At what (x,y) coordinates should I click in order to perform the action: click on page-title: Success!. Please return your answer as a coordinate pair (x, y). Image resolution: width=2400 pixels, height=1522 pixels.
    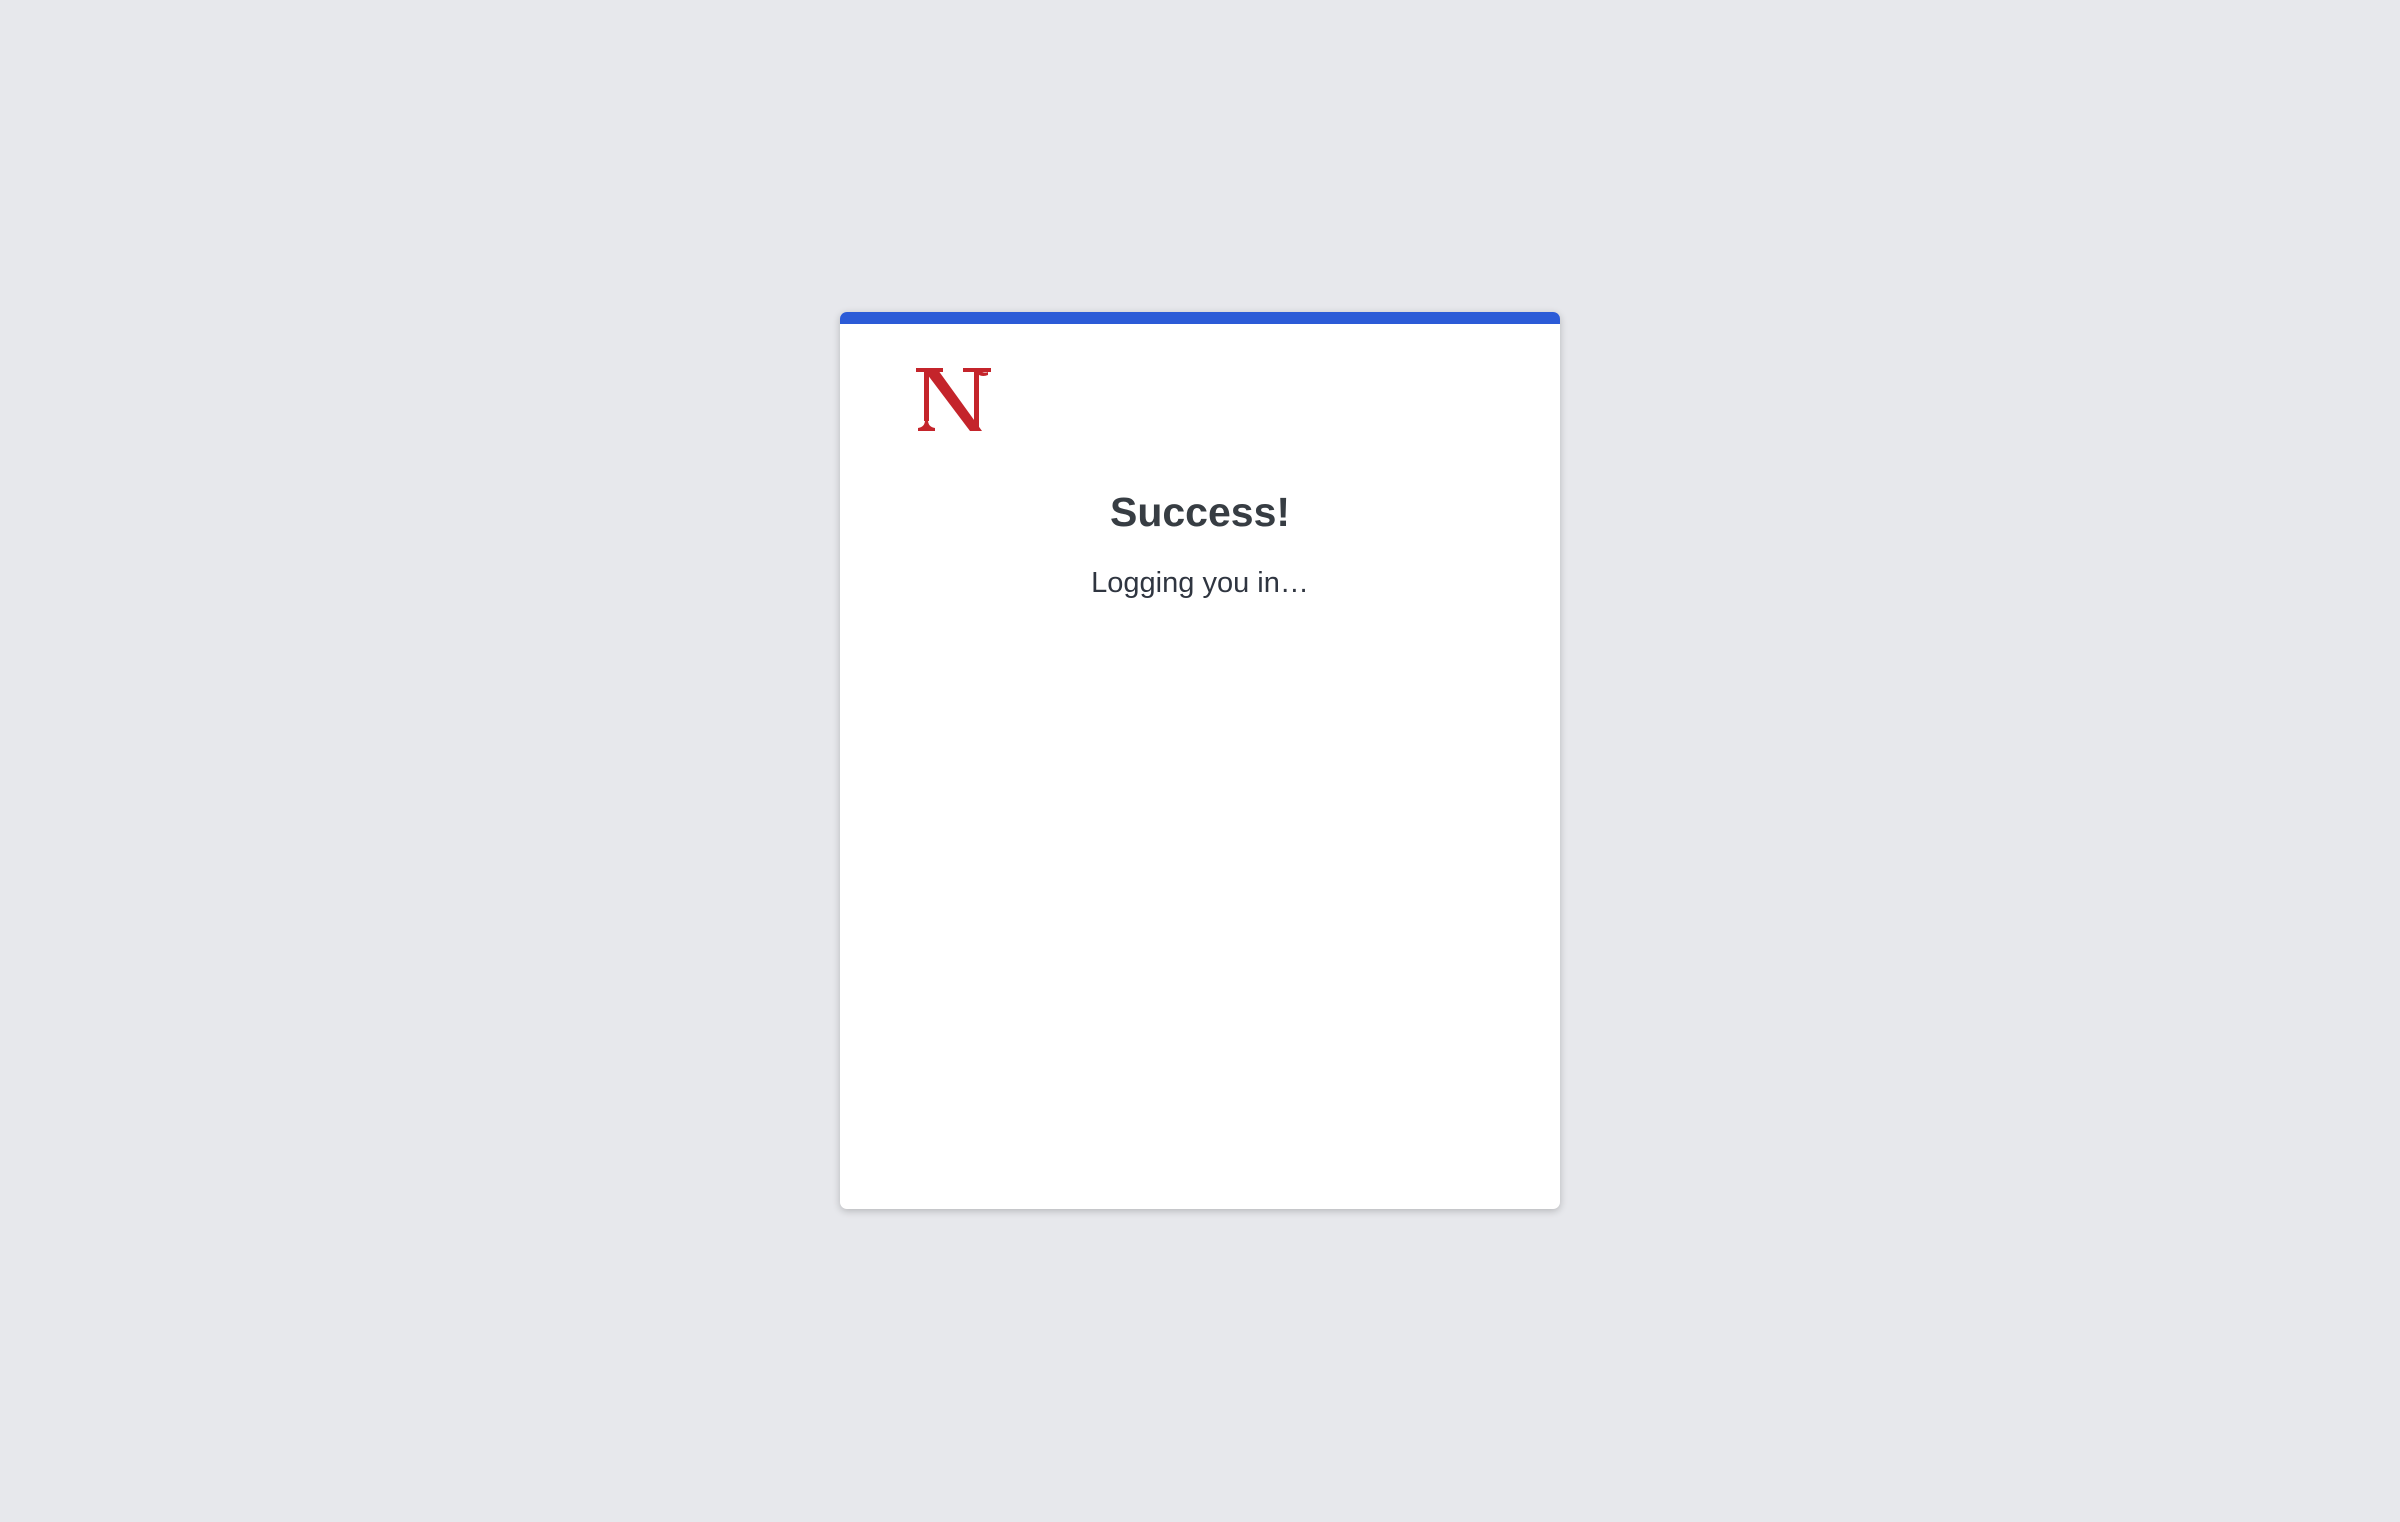
    Looking at the image, I should click on (1200, 512).